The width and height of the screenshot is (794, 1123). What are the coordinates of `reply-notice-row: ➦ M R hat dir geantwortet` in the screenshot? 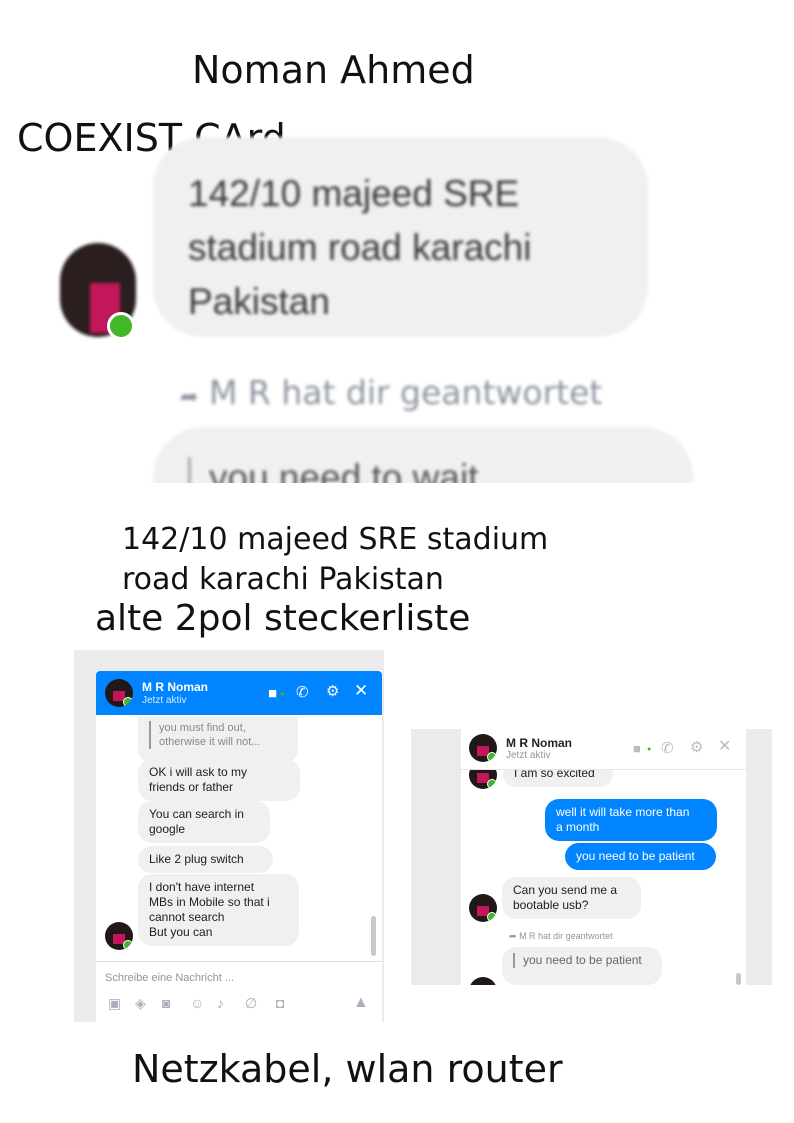 It's located at (561, 936).